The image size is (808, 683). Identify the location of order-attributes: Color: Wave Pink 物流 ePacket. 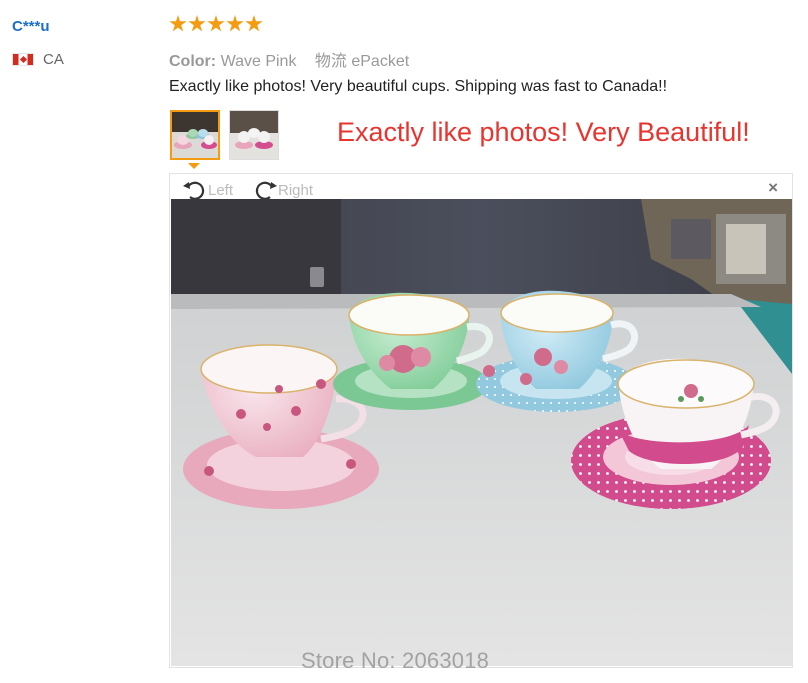
(289, 59).